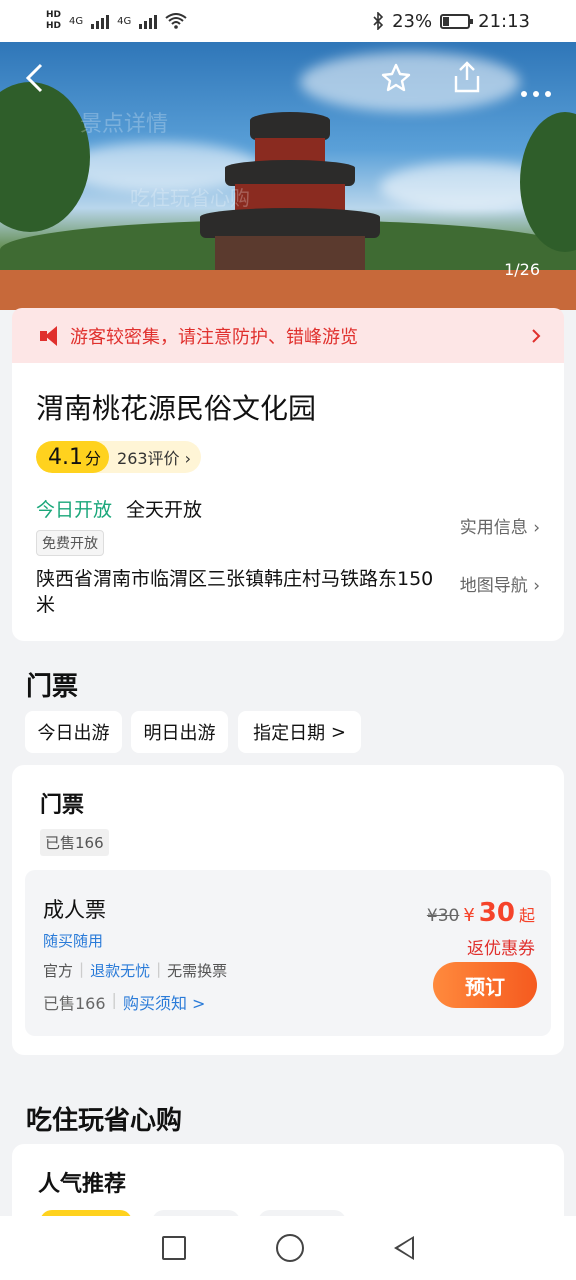  I want to click on ticket-sold: 已售166, so click(74, 1003).